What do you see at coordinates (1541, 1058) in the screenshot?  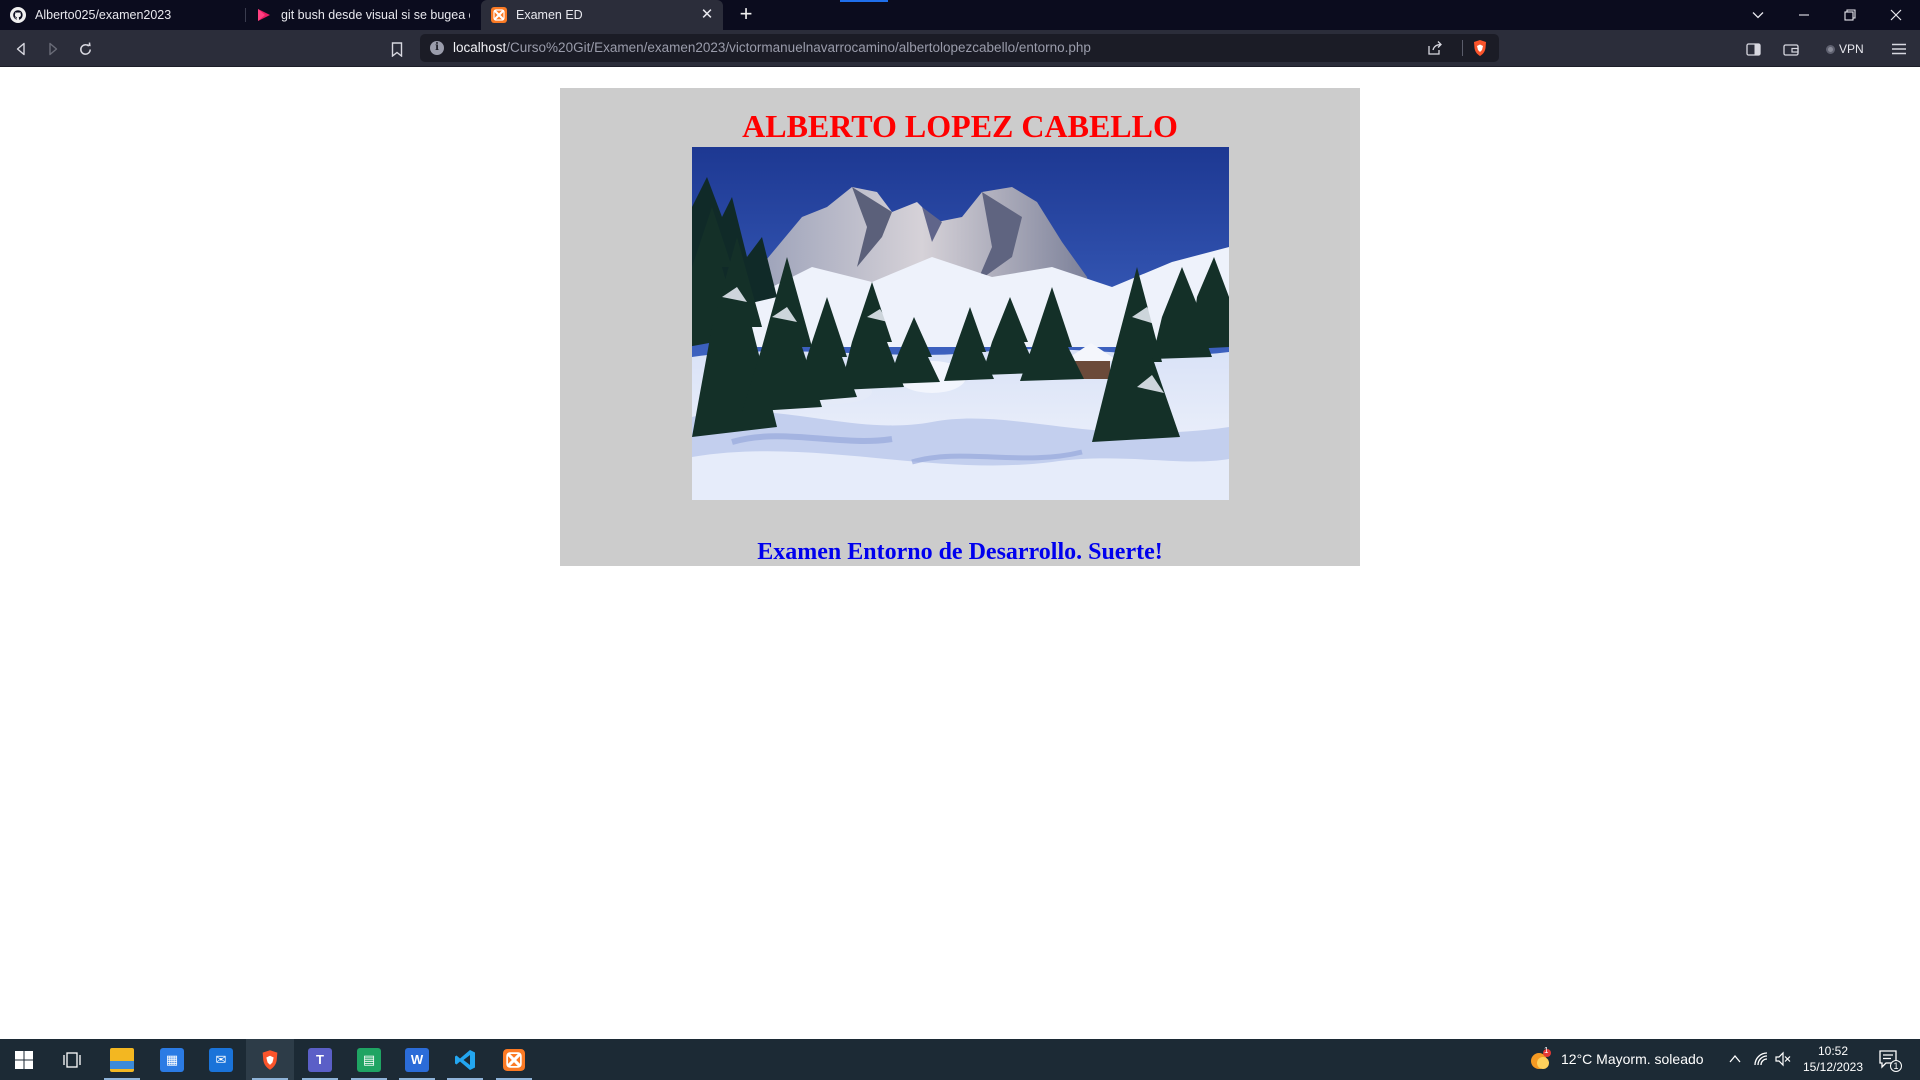 I see `weather-icon: 1` at bounding box center [1541, 1058].